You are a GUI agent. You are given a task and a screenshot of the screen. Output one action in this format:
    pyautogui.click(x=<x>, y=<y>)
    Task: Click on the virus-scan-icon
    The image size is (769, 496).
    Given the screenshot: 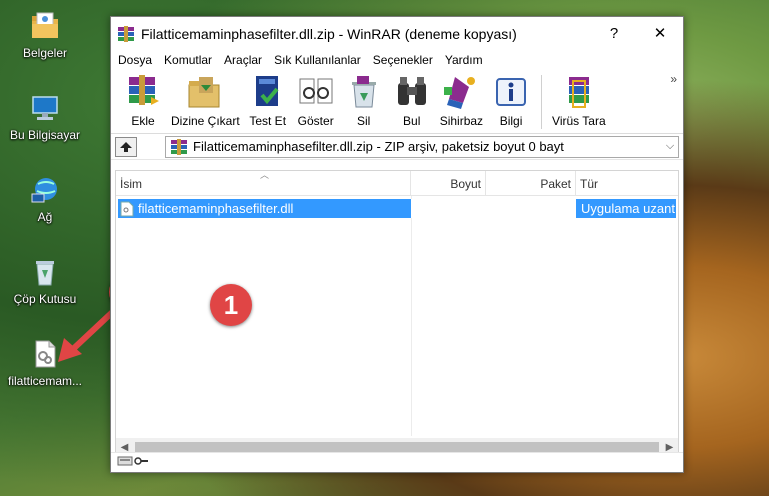 What is the action you would take?
    pyautogui.click(x=579, y=92)
    